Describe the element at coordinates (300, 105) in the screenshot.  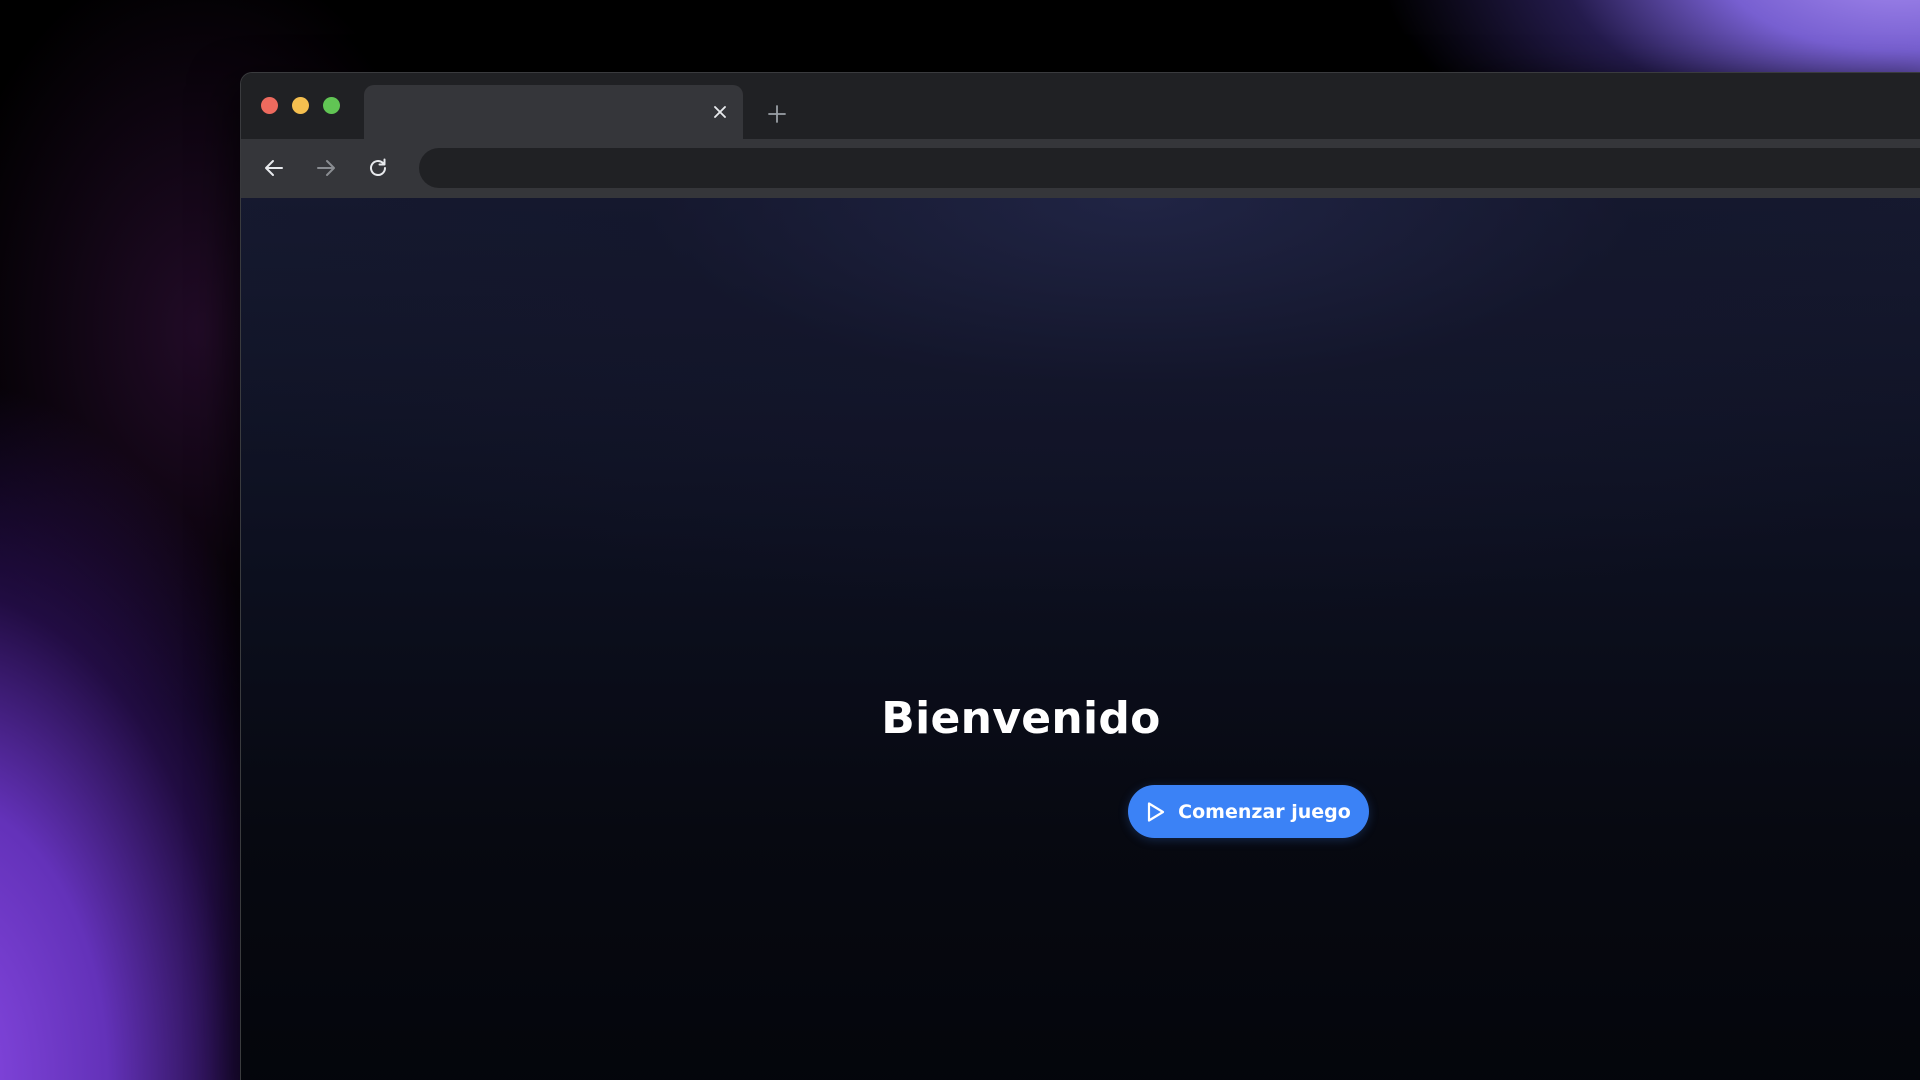
I see `window-minimize-button` at that location.